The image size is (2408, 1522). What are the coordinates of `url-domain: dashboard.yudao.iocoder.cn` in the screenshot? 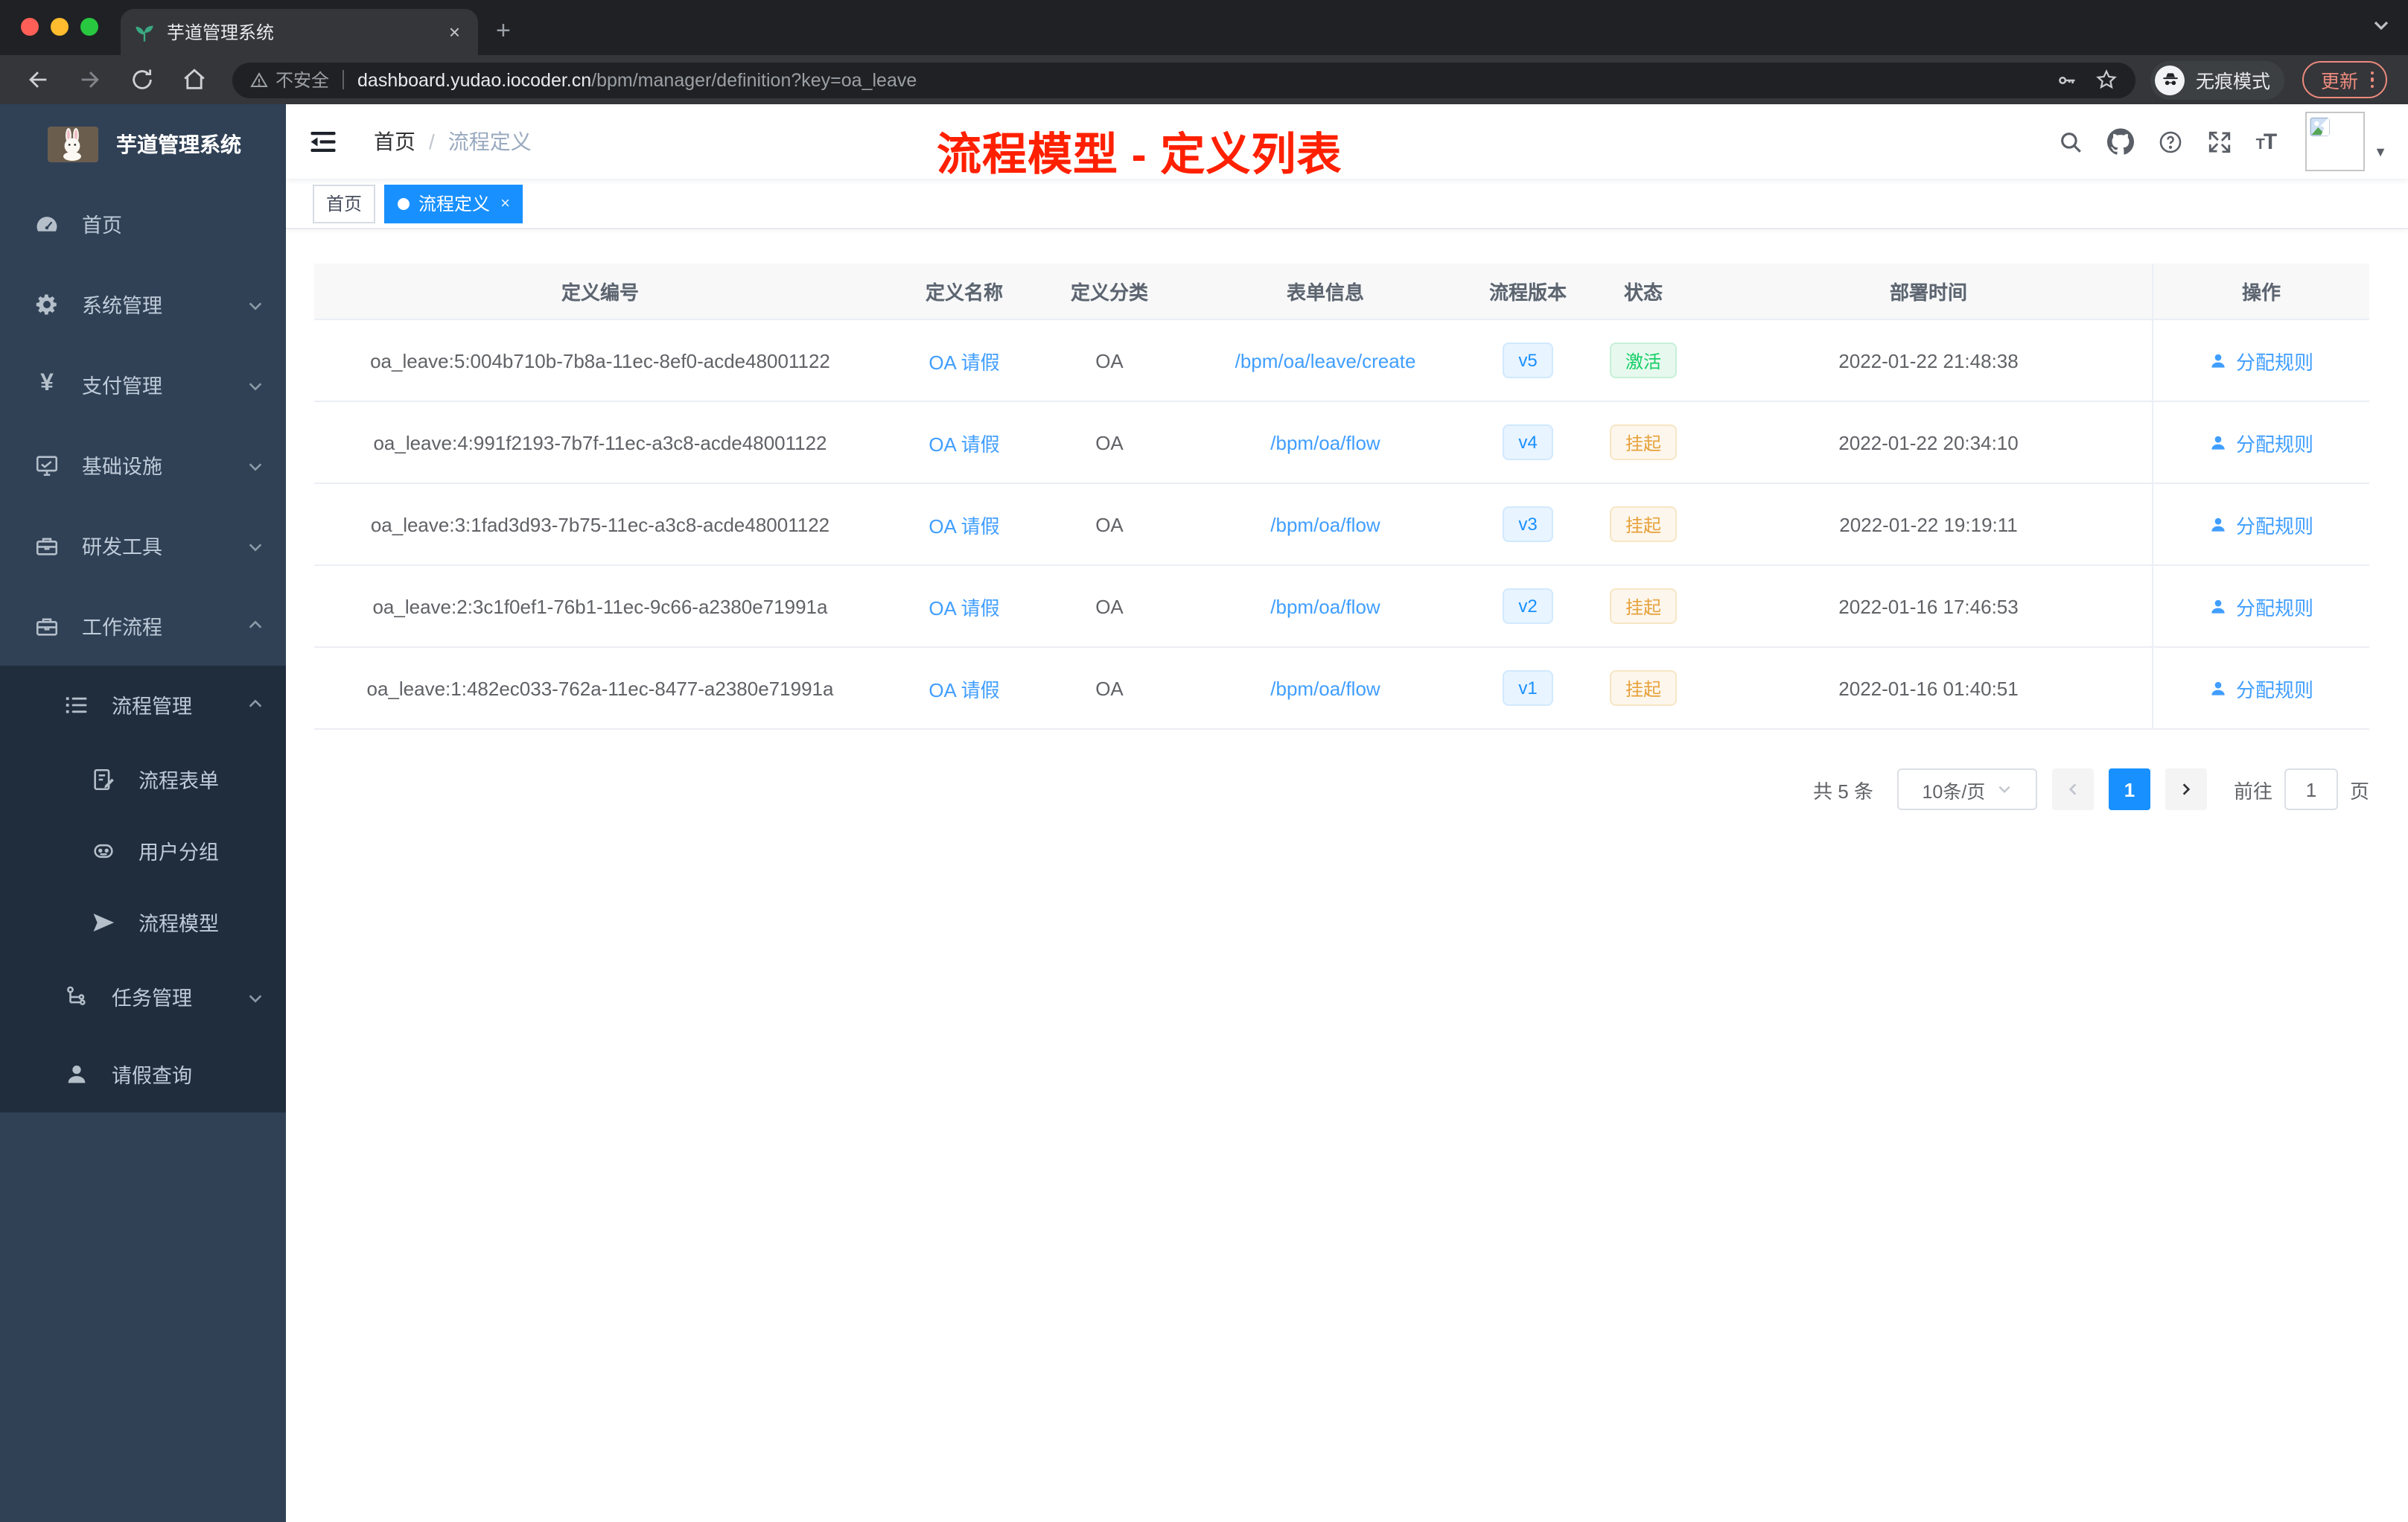 It's located at (474, 79).